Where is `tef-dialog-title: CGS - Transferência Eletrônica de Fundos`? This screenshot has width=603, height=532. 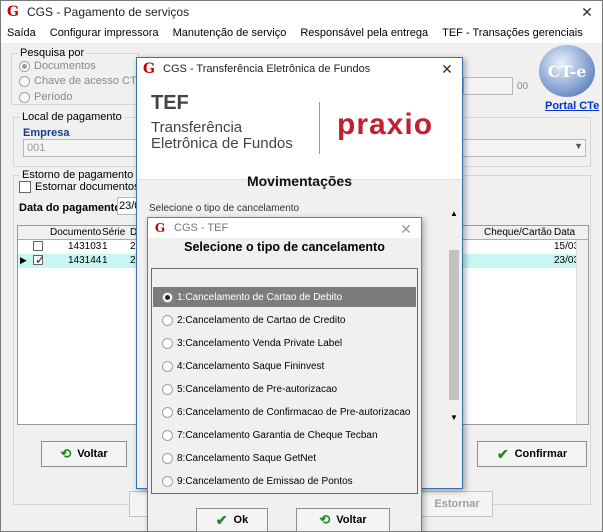
tef-dialog-title: CGS - Transferência Eletrônica de Fundos is located at coordinates (267, 69).